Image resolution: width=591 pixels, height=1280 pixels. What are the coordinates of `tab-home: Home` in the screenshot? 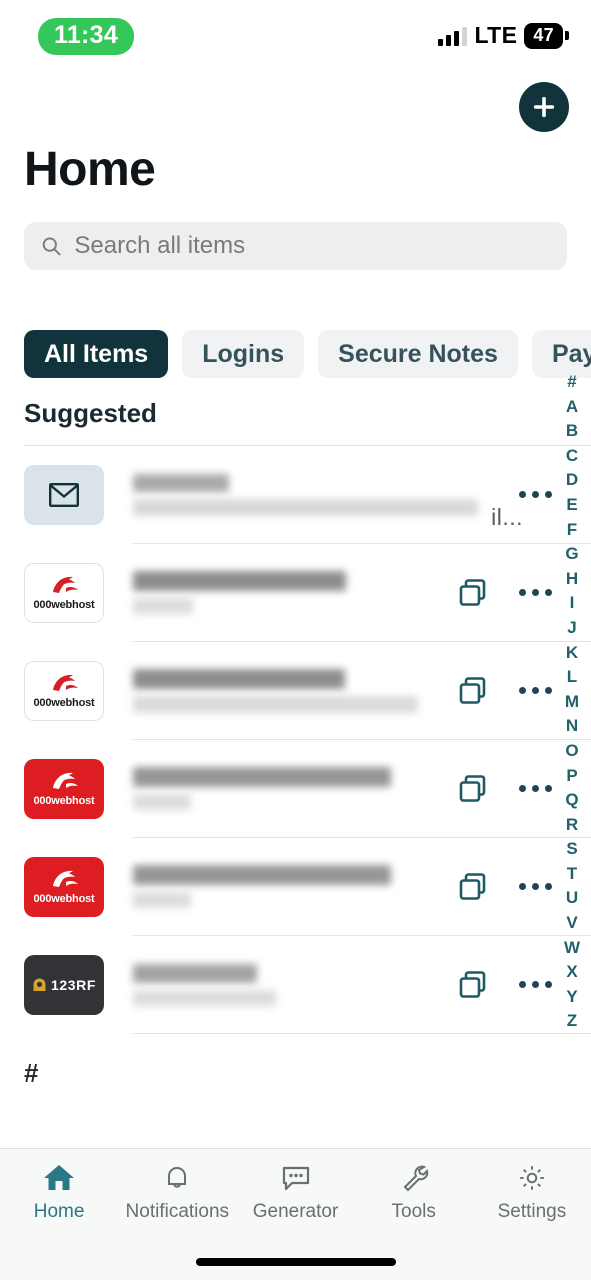 It's located at (59, 1193).